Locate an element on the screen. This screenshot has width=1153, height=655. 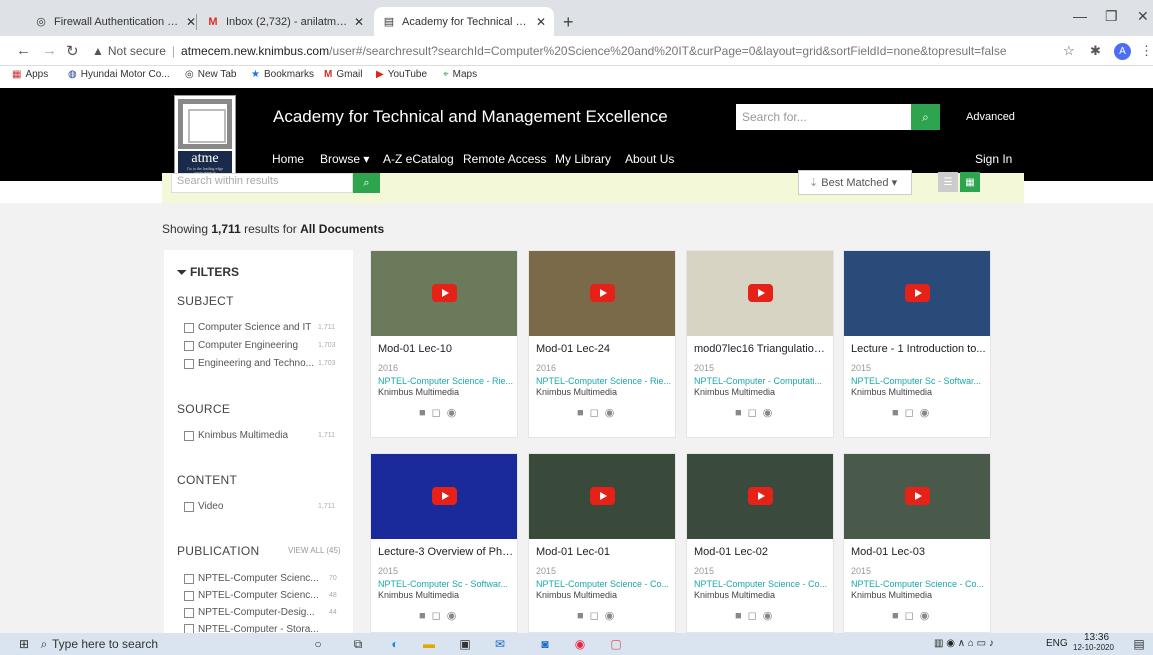
card-title: Mod-01 Lec-24 is located at coordinates (604, 349).